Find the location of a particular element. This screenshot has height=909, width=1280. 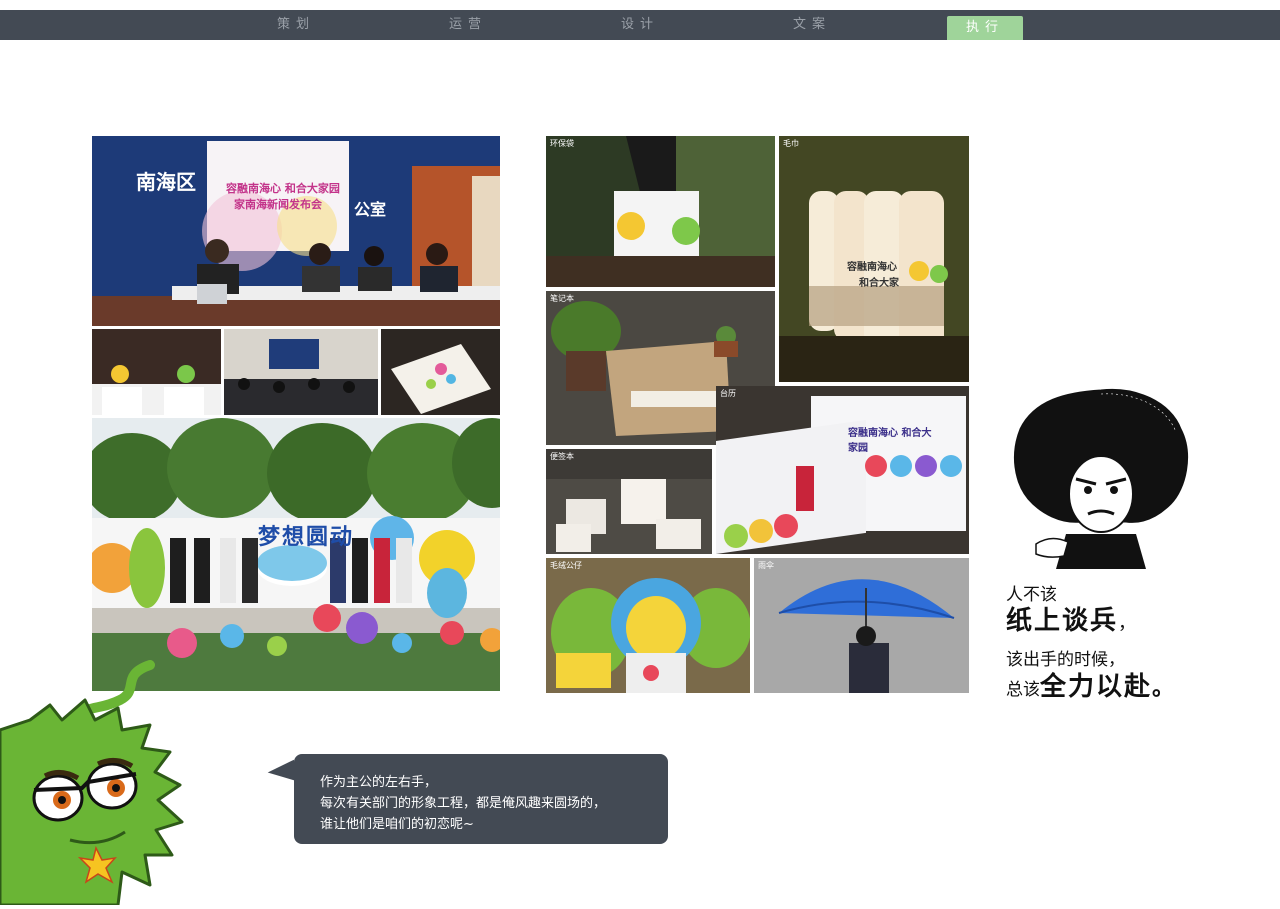

quote-emphasis-1: 纸上谈兵 is located at coordinates (1062, 621).